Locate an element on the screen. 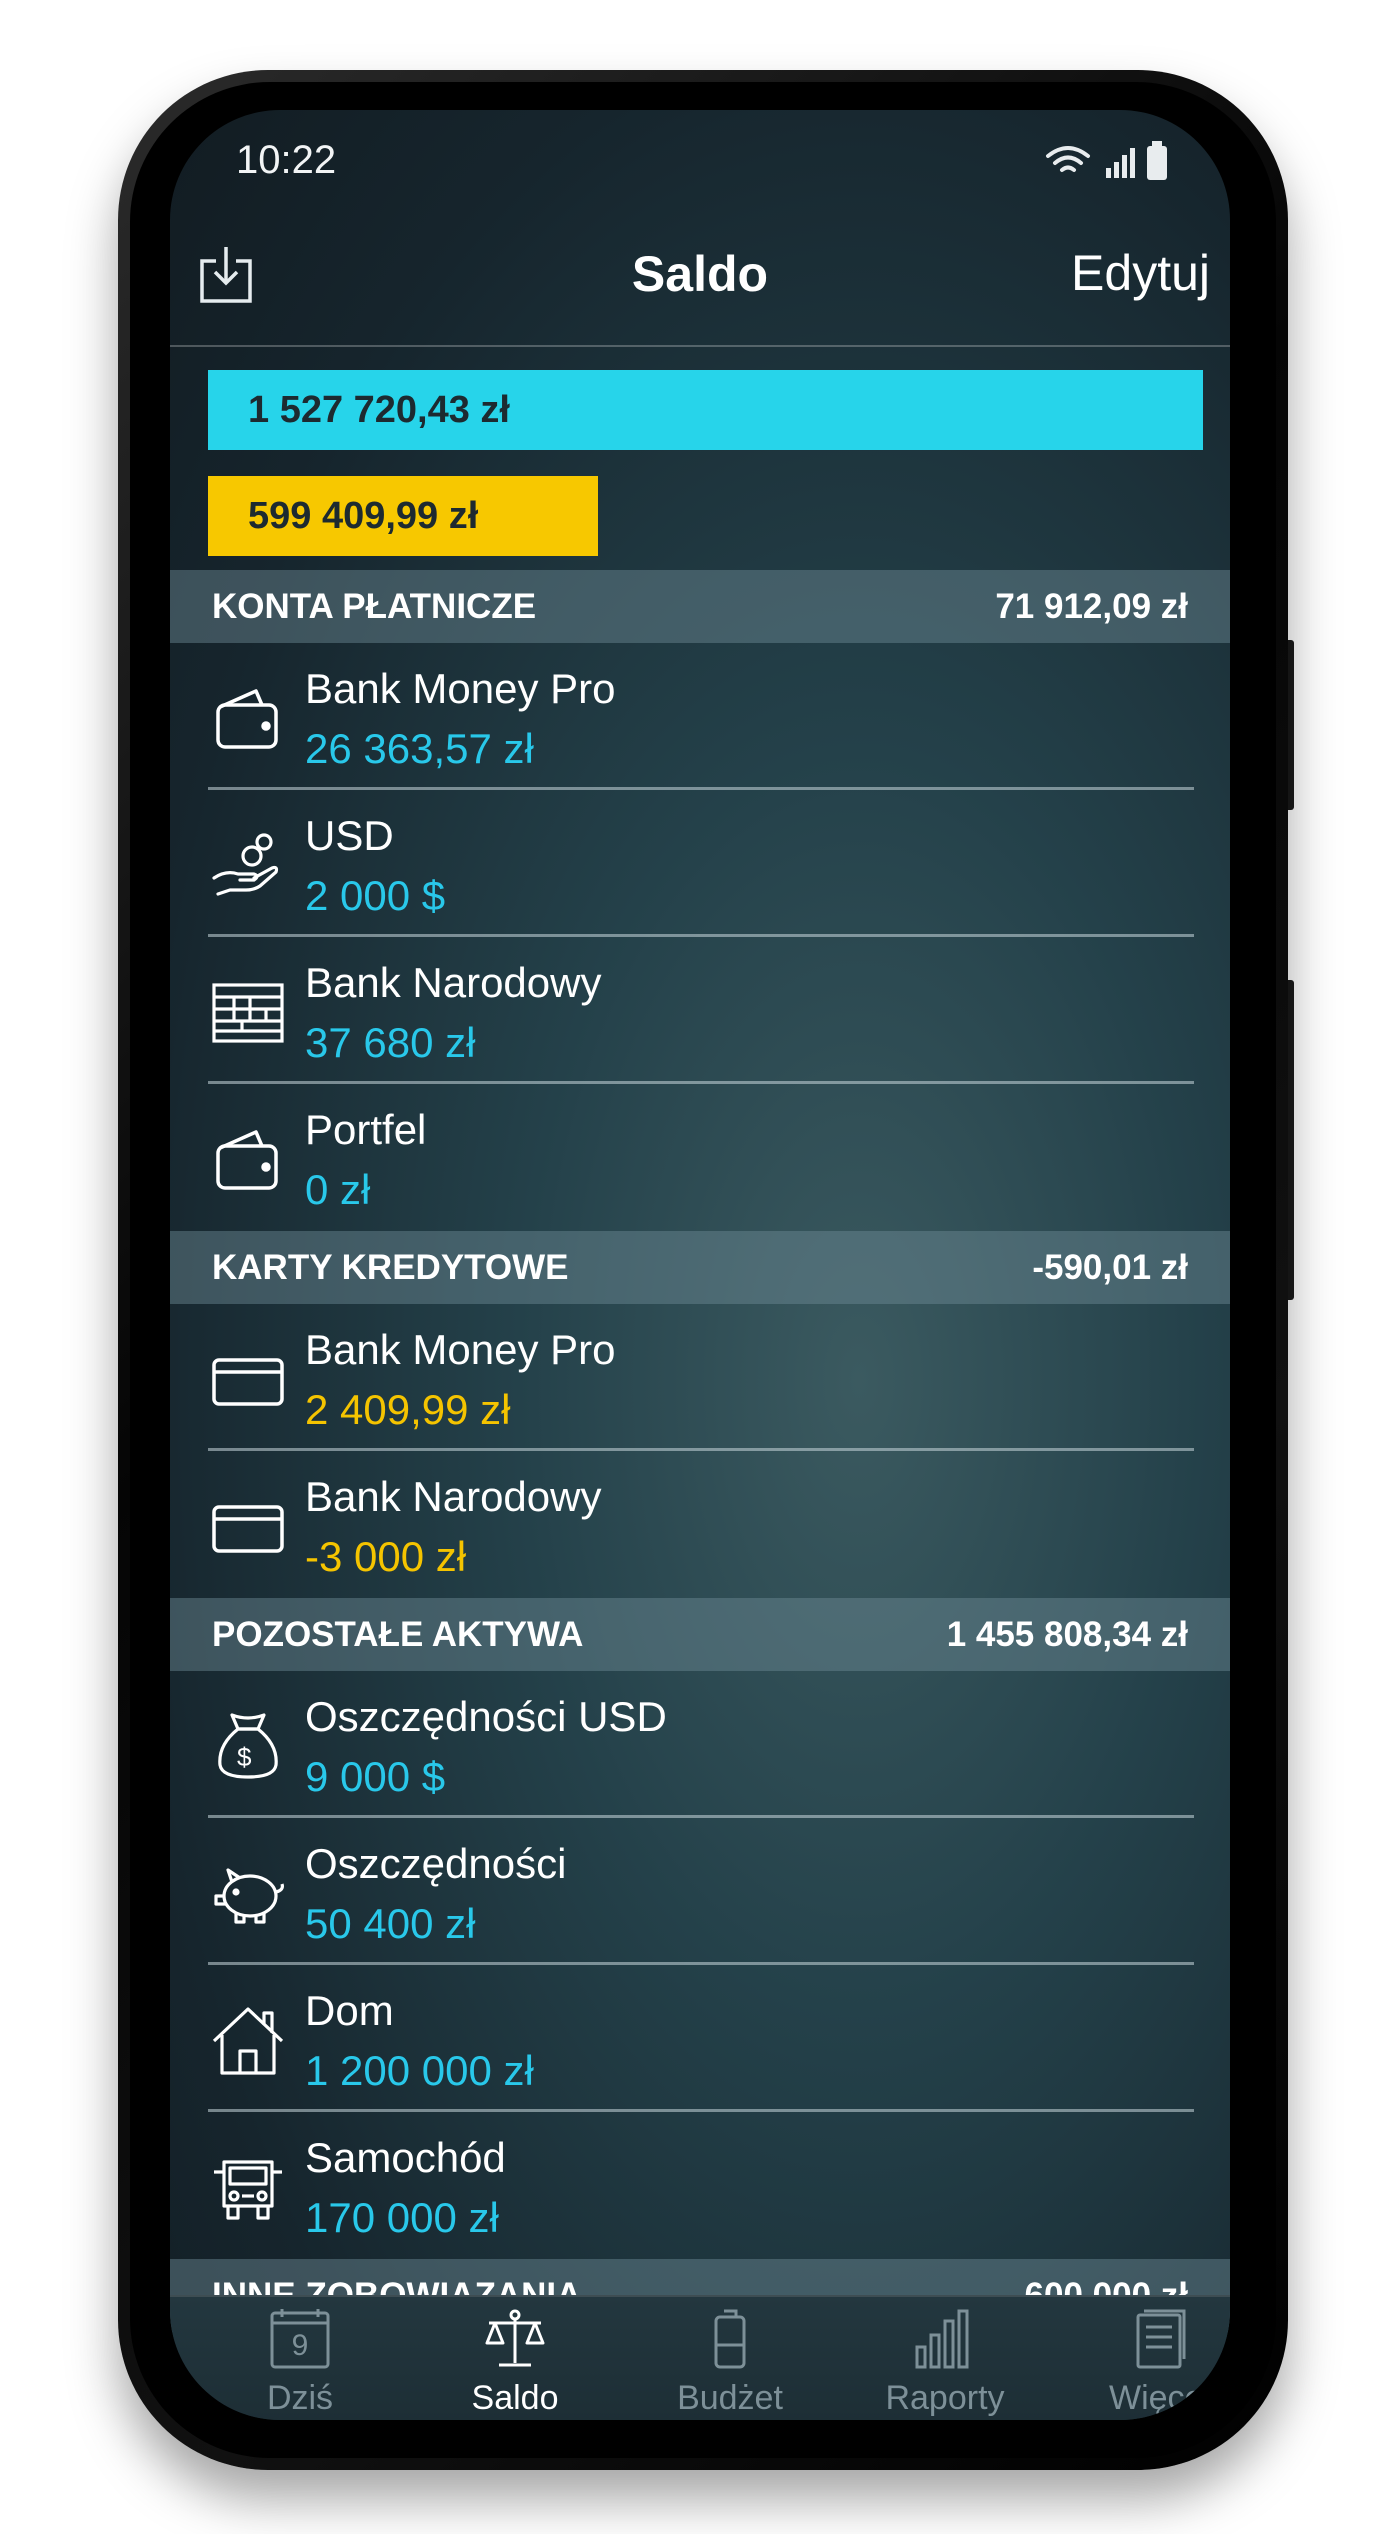 Image resolution: width=1400 pixels, height=2534 pixels. tab-label: Raporty is located at coordinates (945, 2398).